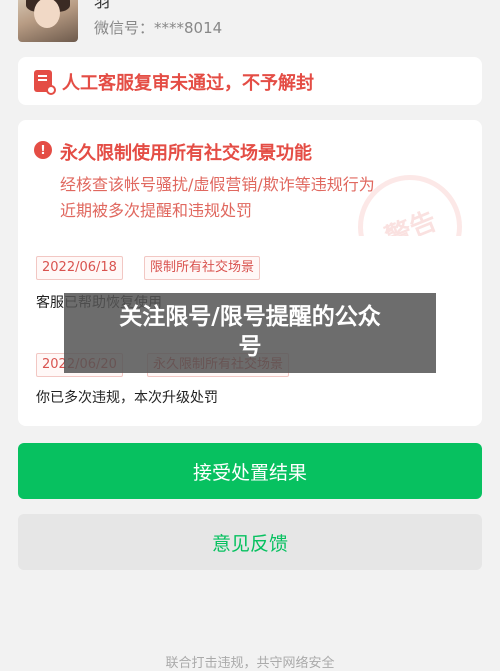  I want to click on review-status-title: 人工客服复审未通过，不予解封, so click(188, 83).